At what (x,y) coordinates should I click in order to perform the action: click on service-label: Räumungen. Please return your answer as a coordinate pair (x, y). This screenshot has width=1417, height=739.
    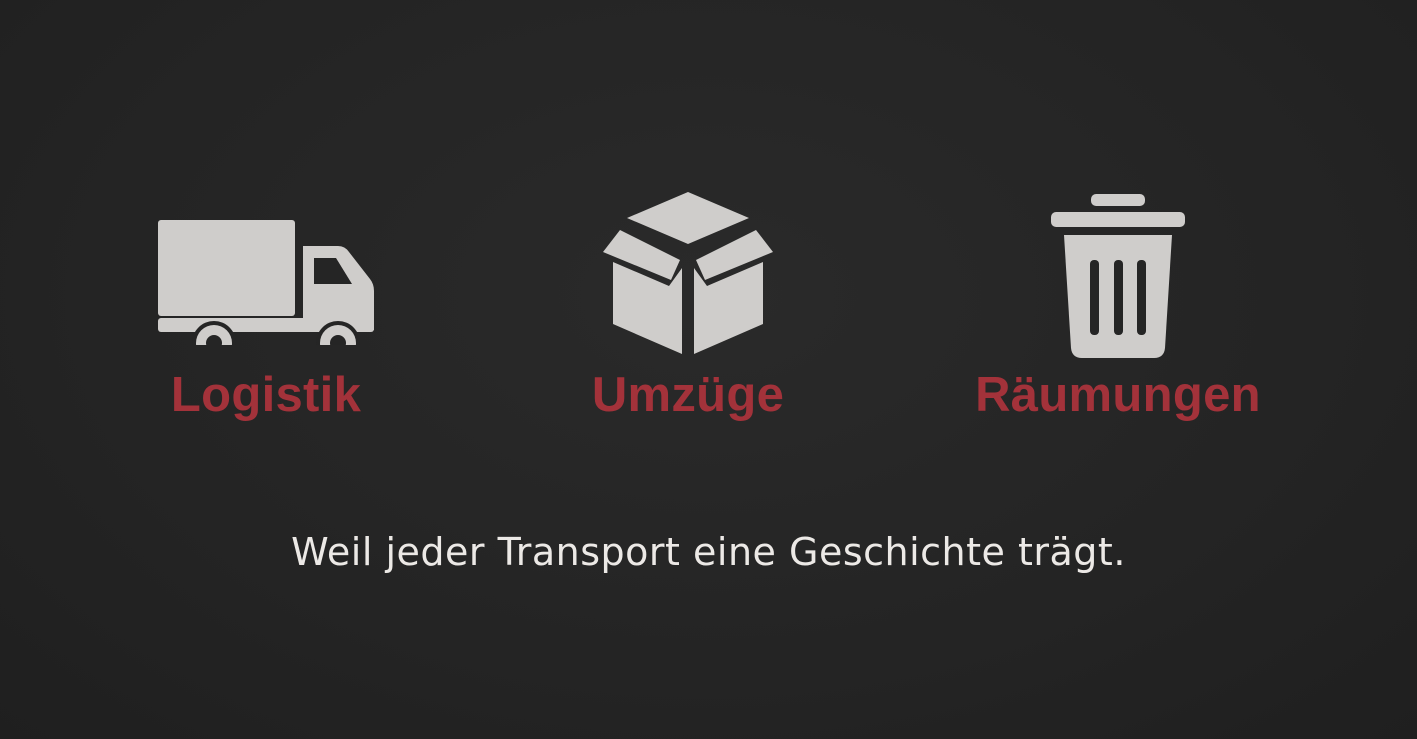
    Looking at the image, I should click on (1118, 395).